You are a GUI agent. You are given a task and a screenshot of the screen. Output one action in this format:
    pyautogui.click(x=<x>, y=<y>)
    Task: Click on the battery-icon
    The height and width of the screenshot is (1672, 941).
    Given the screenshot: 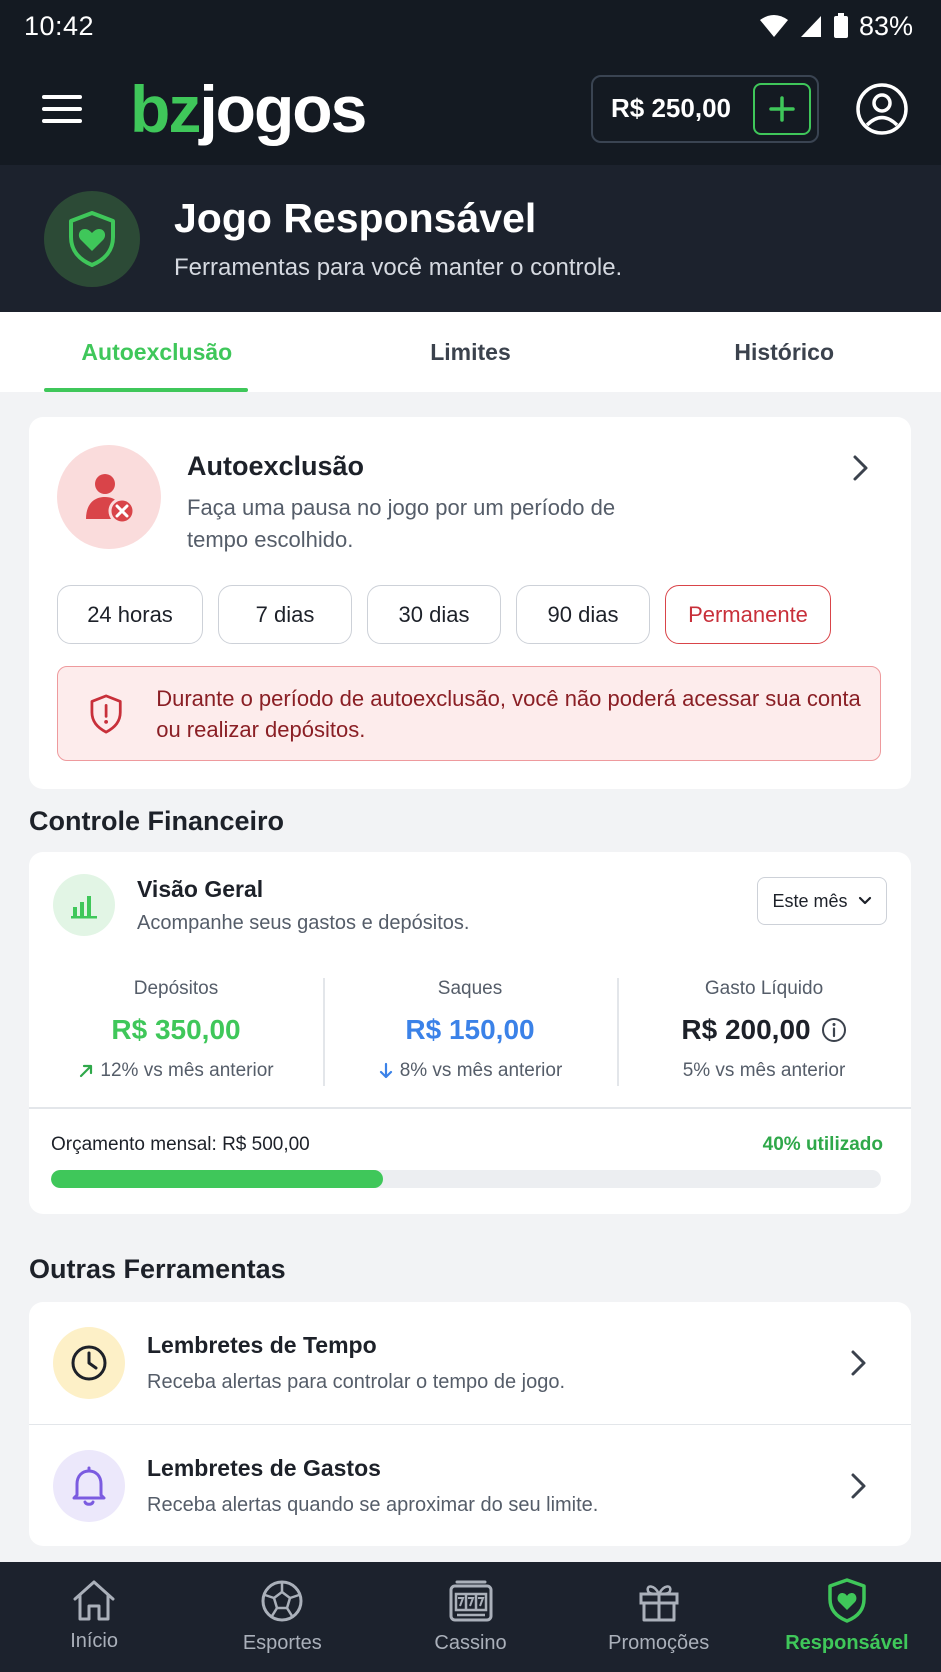 What is the action you would take?
    pyautogui.click(x=840, y=25)
    